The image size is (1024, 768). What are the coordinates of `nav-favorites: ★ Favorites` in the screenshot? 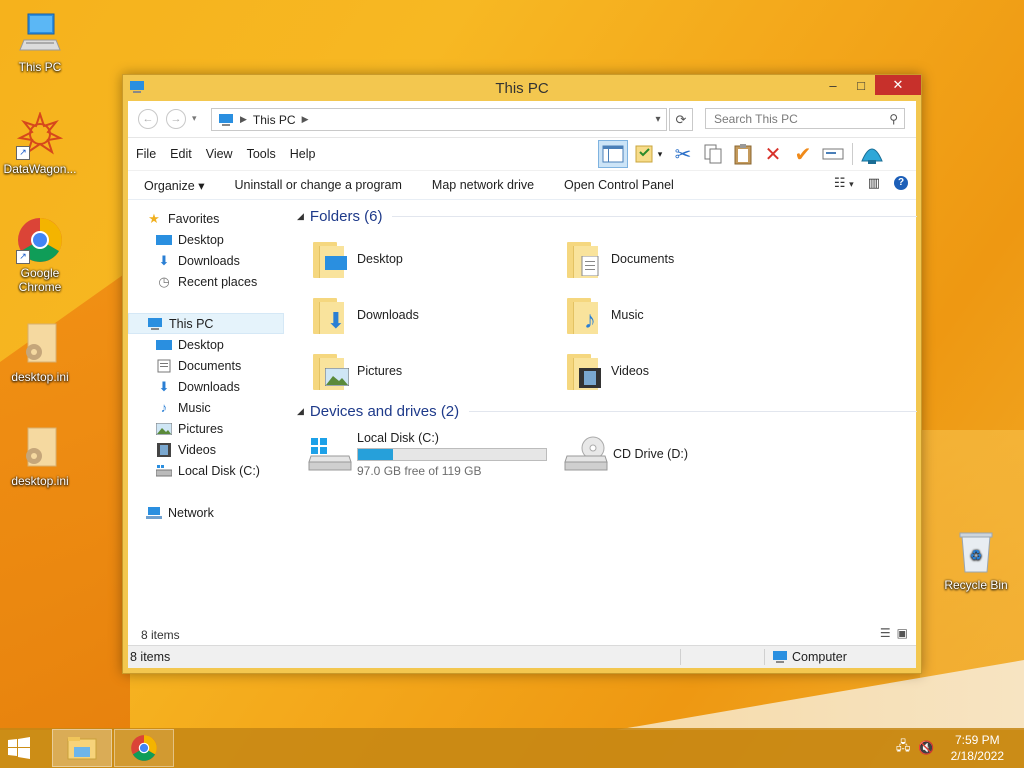 It's located at (208, 218).